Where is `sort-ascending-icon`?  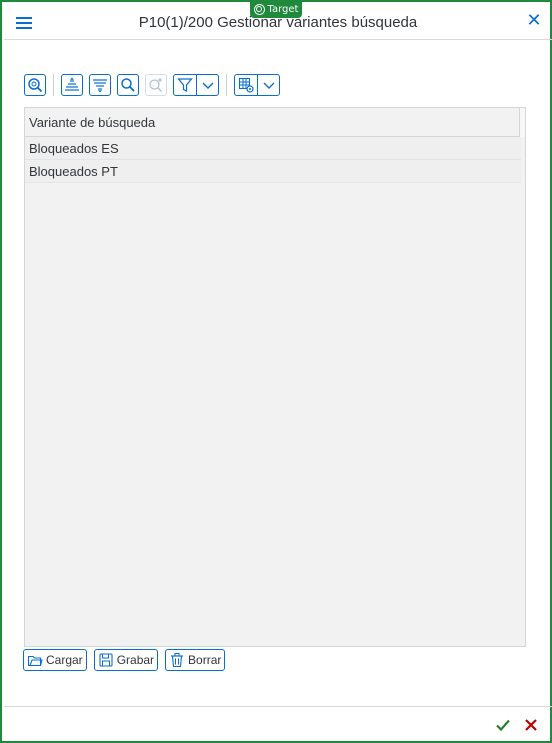
sort-ascending-icon is located at coordinates (72, 84).